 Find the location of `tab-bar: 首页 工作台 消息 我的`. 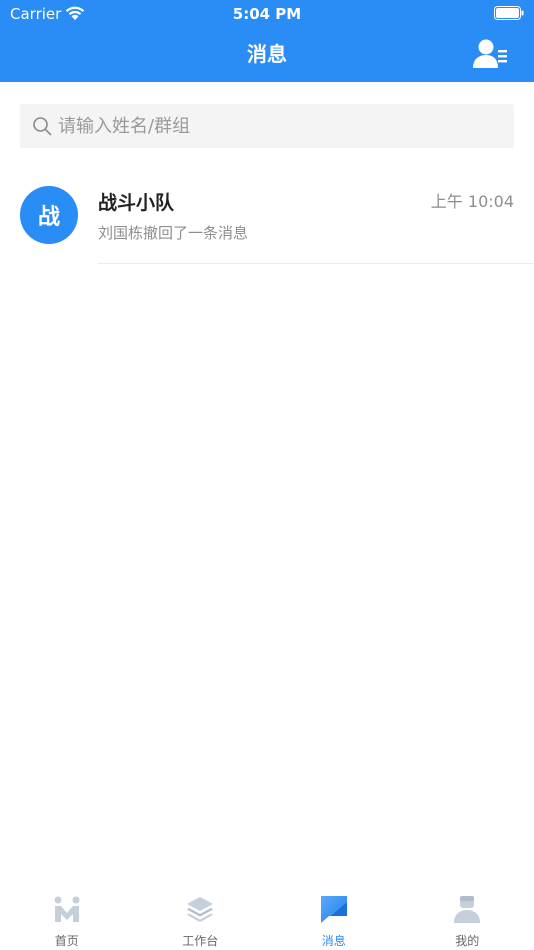

tab-bar: 首页 工作台 消息 我的 is located at coordinates (267, 918).